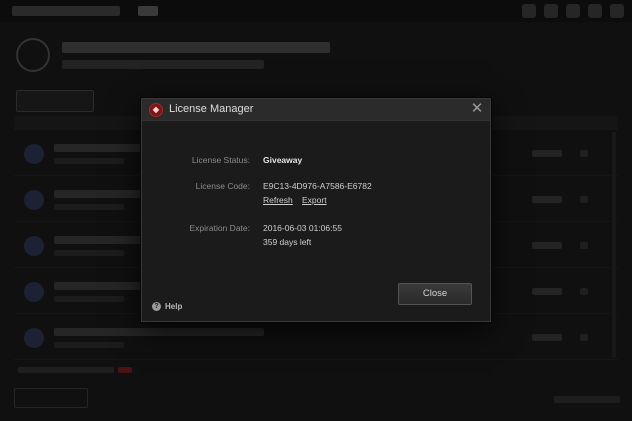  I want to click on dialog-title: License Manager, so click(211, 109).